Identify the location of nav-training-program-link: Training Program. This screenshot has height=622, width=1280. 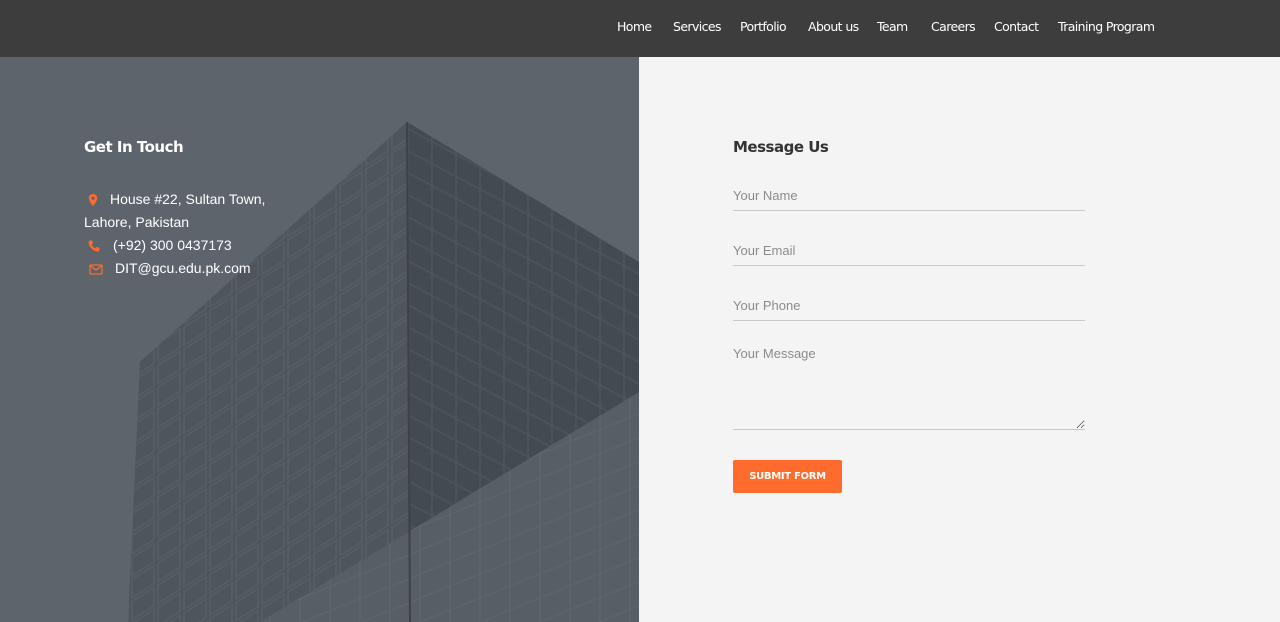
(1106, 27).